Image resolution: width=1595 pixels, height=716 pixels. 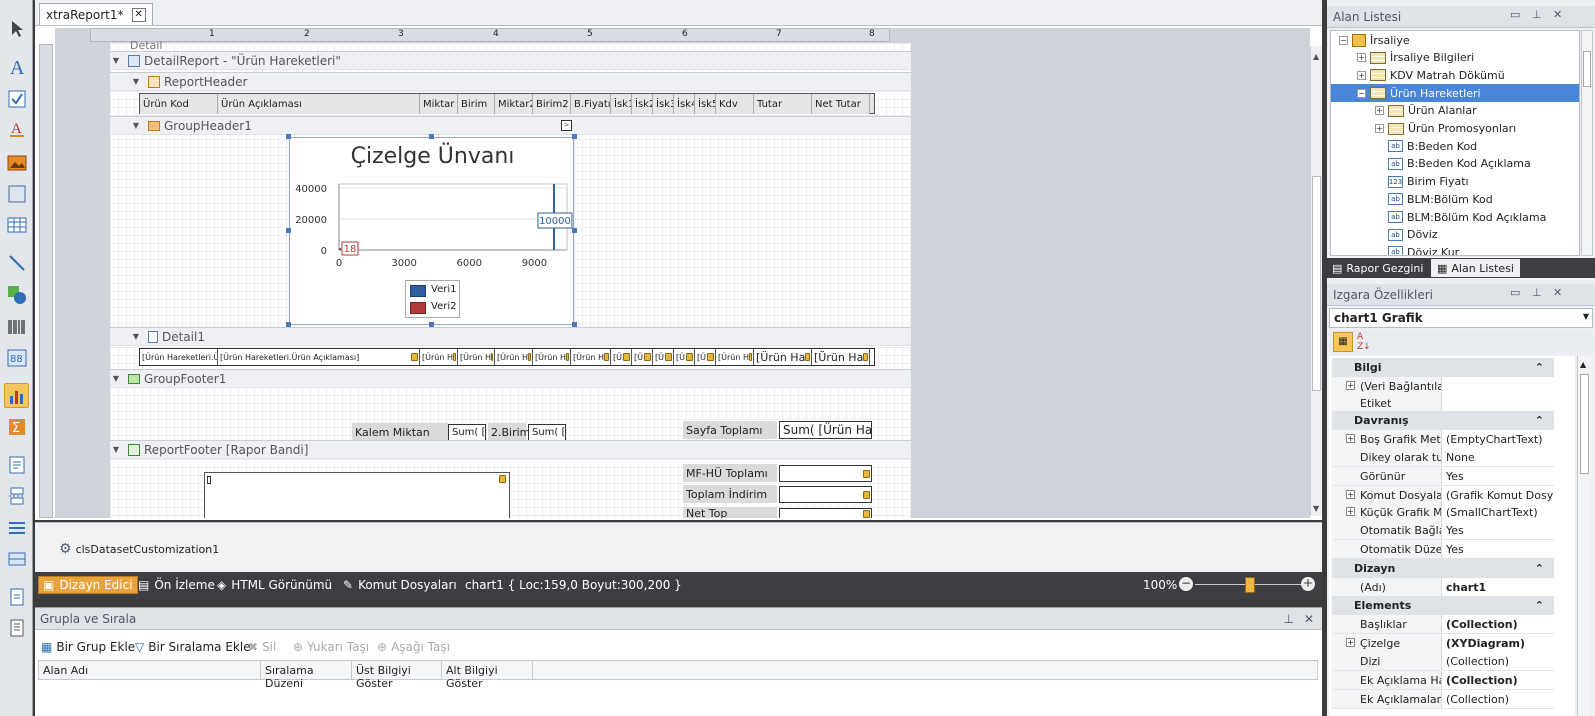 I want to click on band-detail-report: ▼ DetailReport - "Ürün Hareketleri", so click(x=510, y=60).